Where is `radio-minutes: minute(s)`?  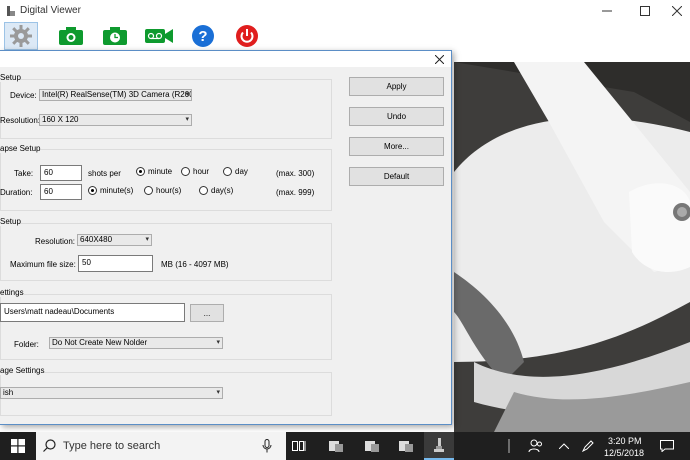
radio-minutes: minute(s) is located at coordinates (110, 190).